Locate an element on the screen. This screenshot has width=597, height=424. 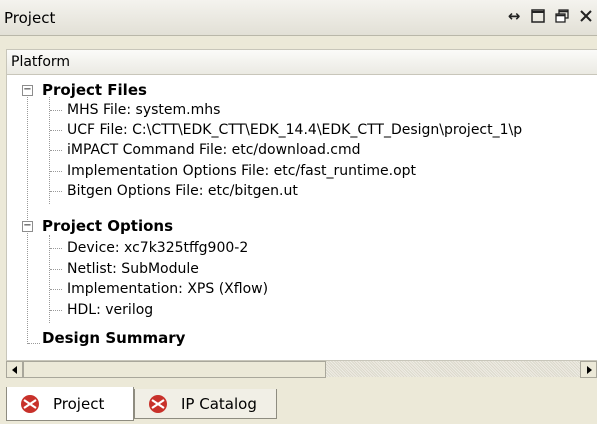
panel-controls: ↔ is located at coordinates (550, 16).